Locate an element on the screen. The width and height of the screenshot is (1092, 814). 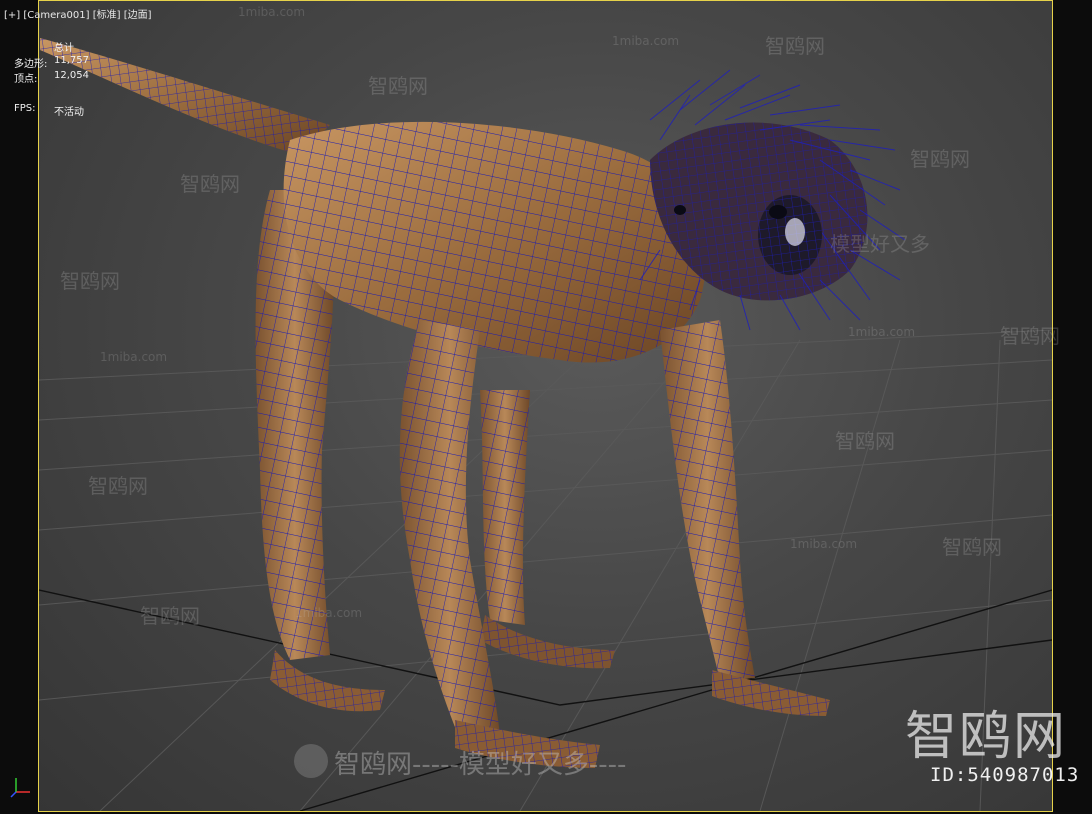
viewport-label: [+] [Camera001] [标准] [边面] is located at coordinates (78, 13).